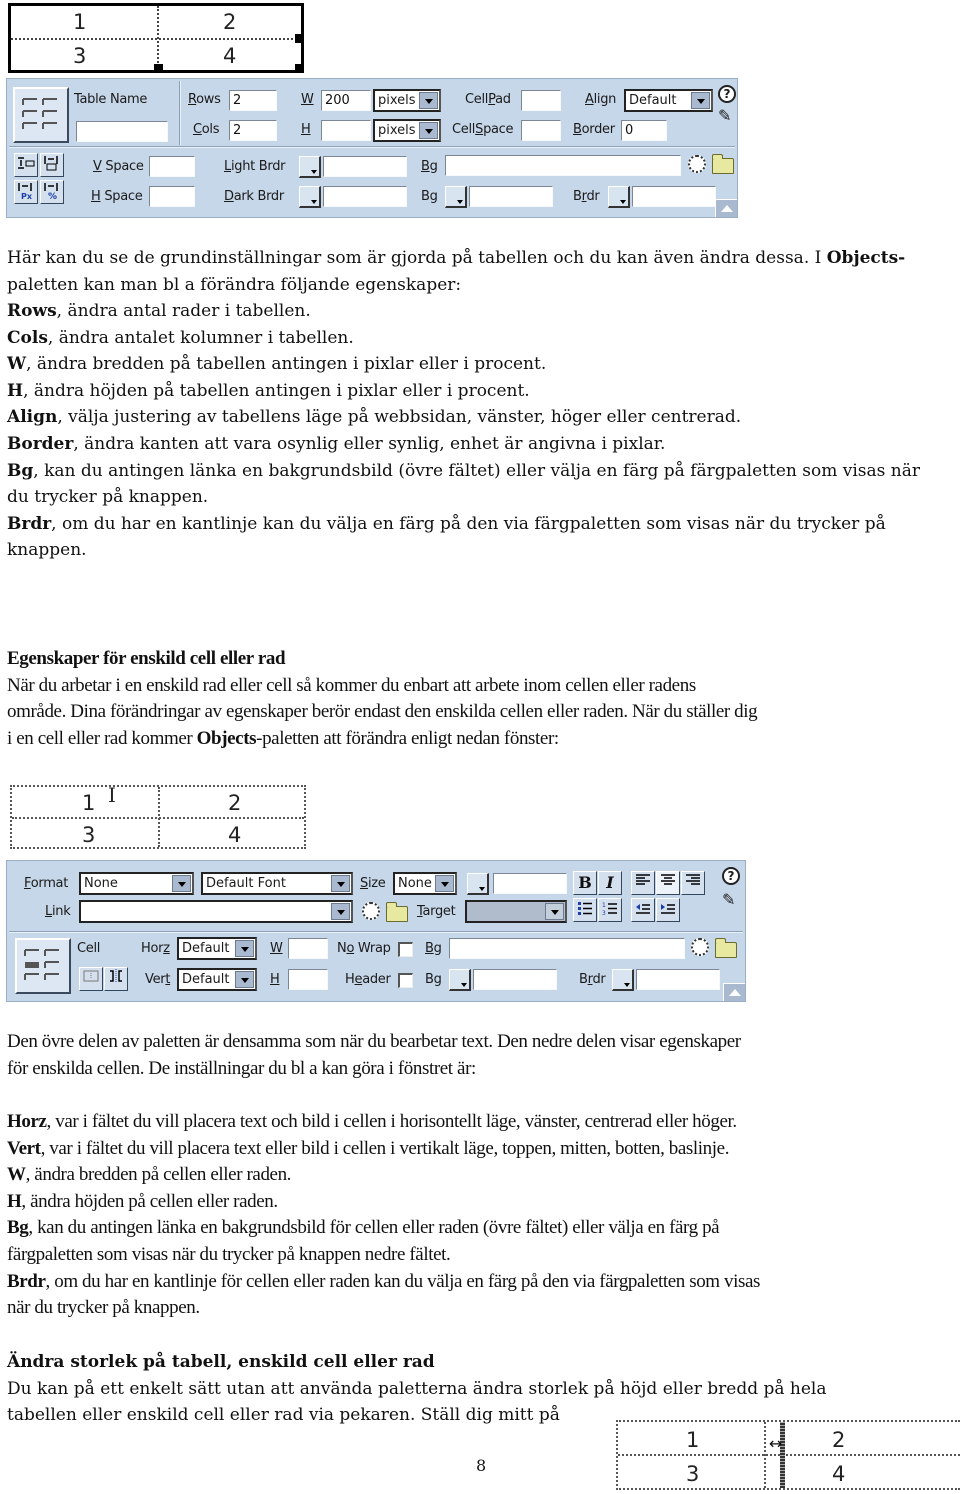 The width and height of the screenshot is (960, 1494). Describe the element at coordinates (253, 130) in the screenshot. I see `cols-input: 2` at that location.